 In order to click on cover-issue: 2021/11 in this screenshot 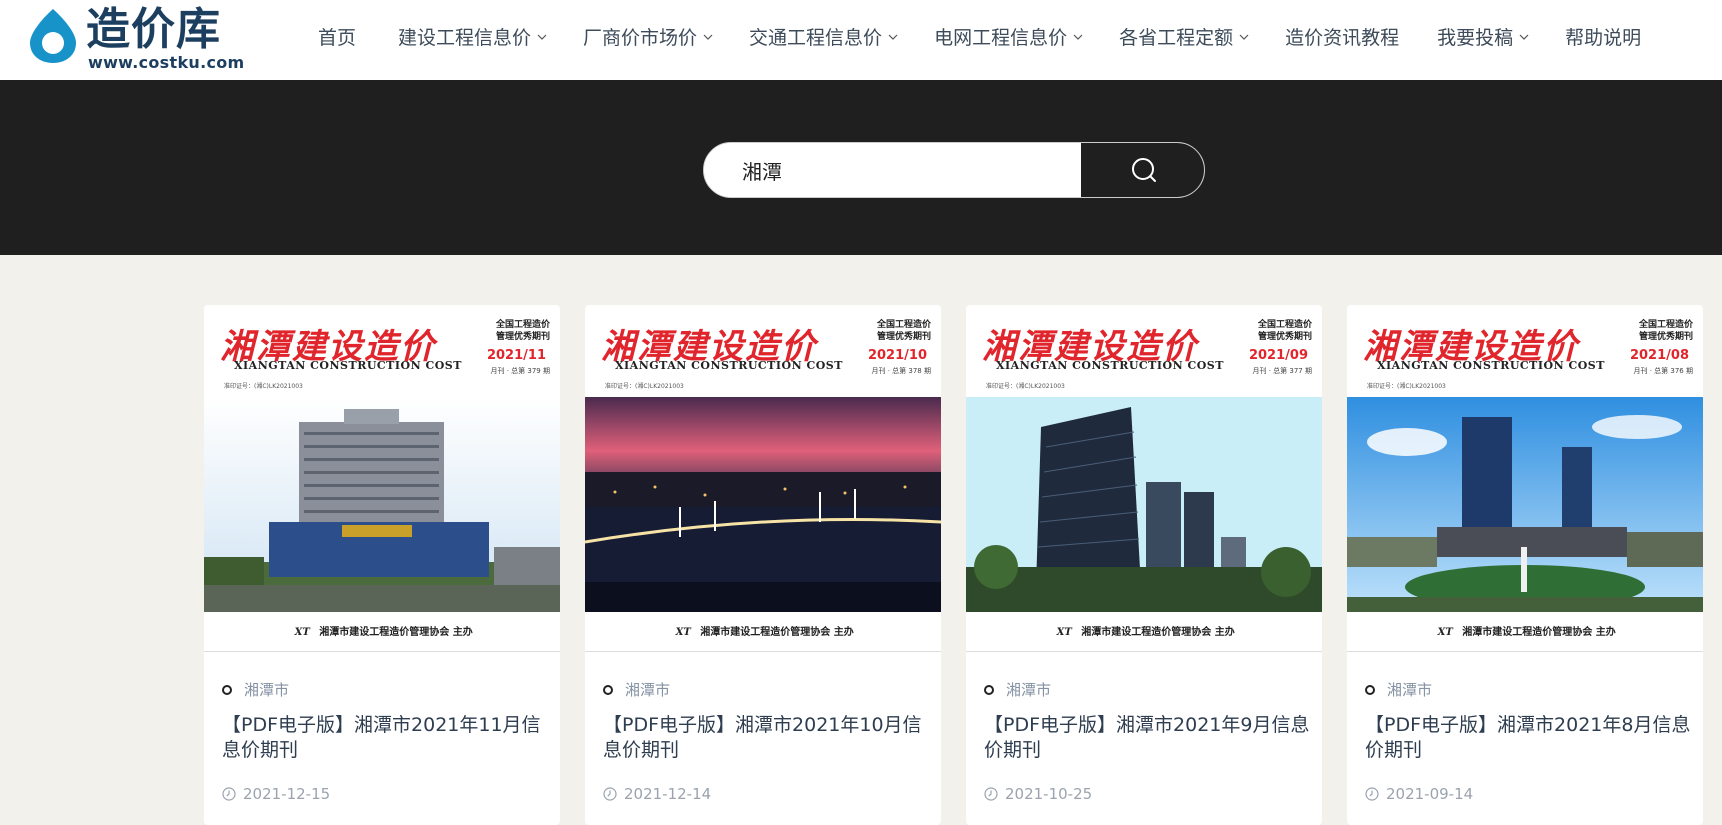, I will do `click(516, 355)`.